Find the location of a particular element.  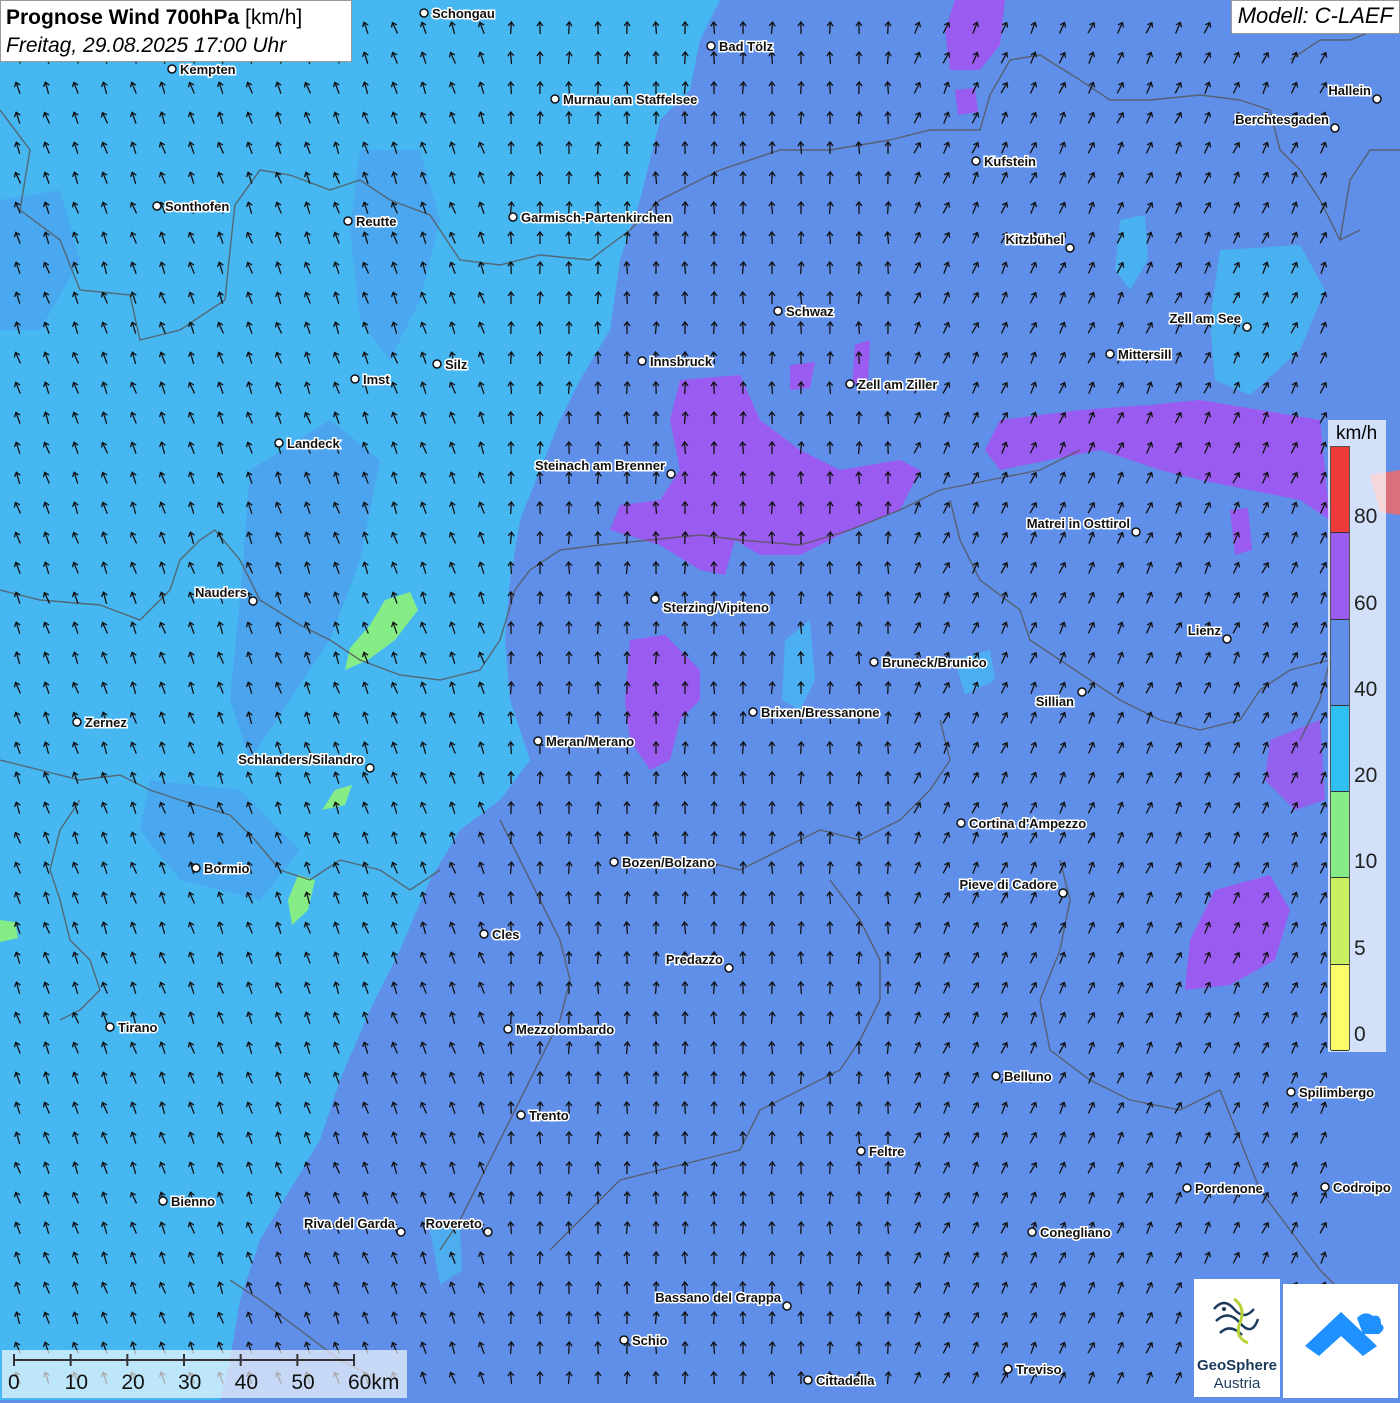

city-label: Hallein is located at coordinates (1349, 90).